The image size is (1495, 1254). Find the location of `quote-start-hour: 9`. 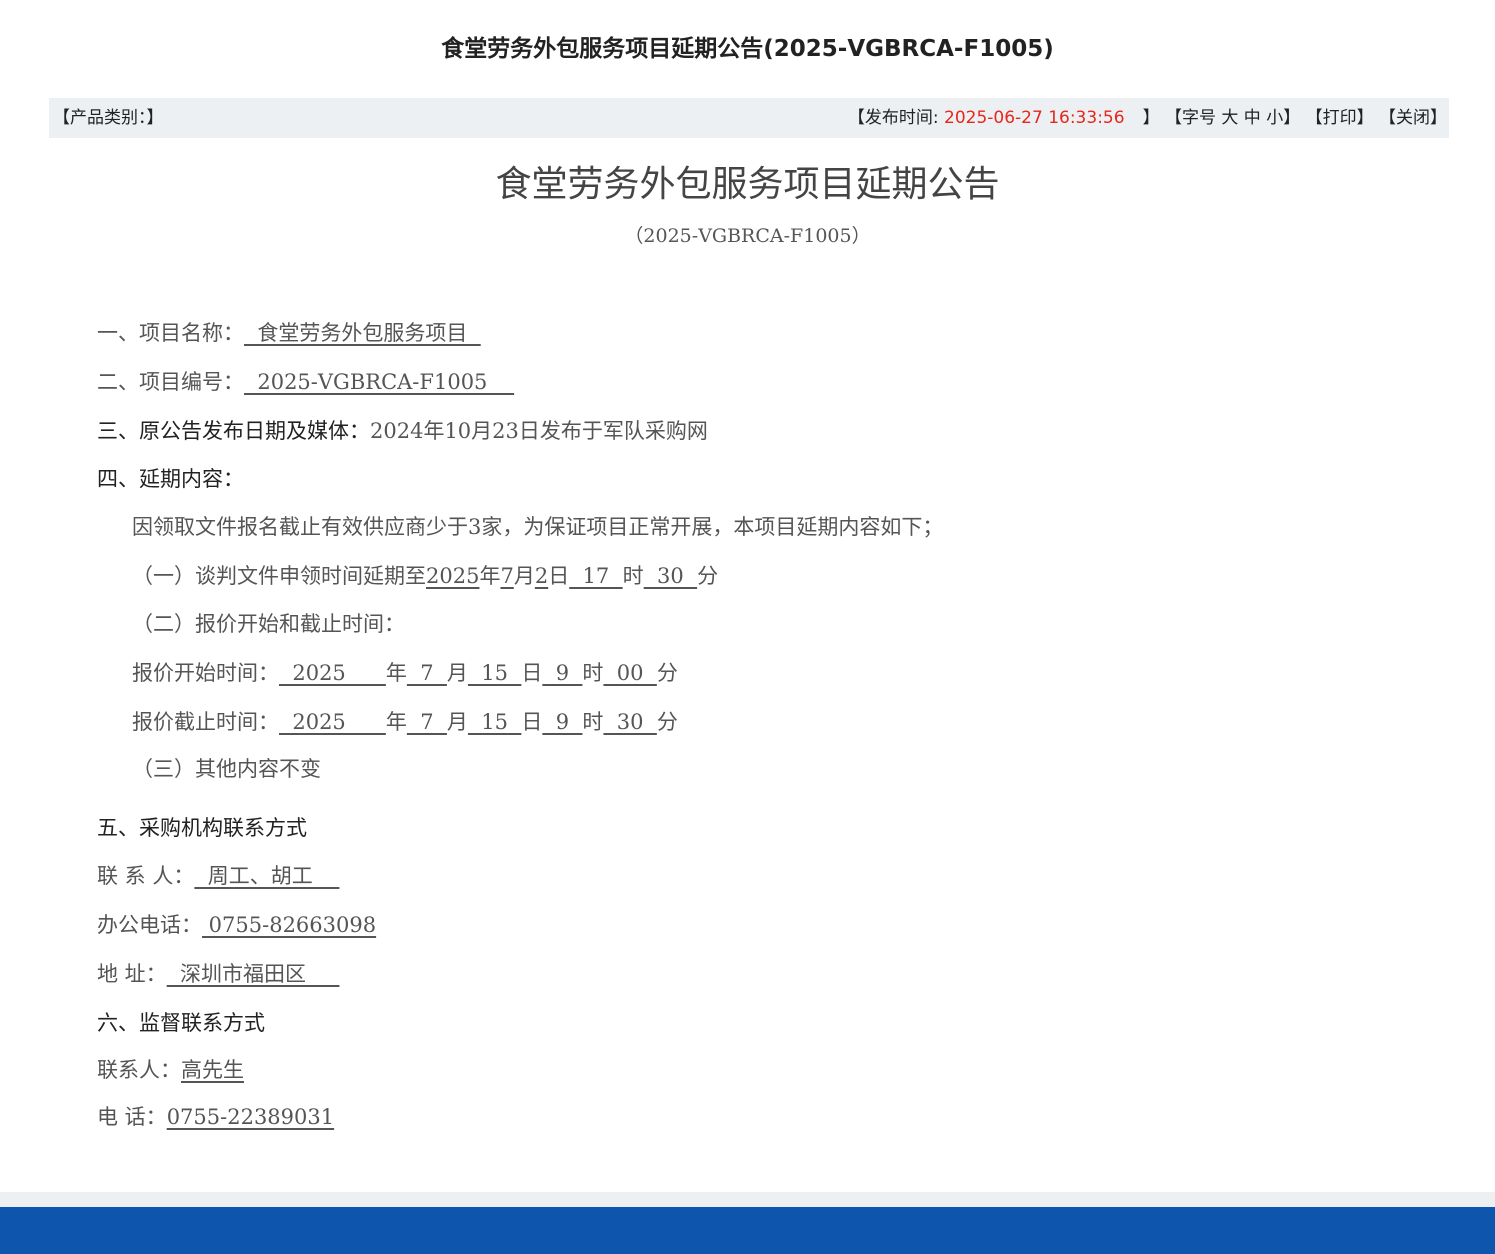

quote-start-hour: 9 is located at coordinates (562, 673).